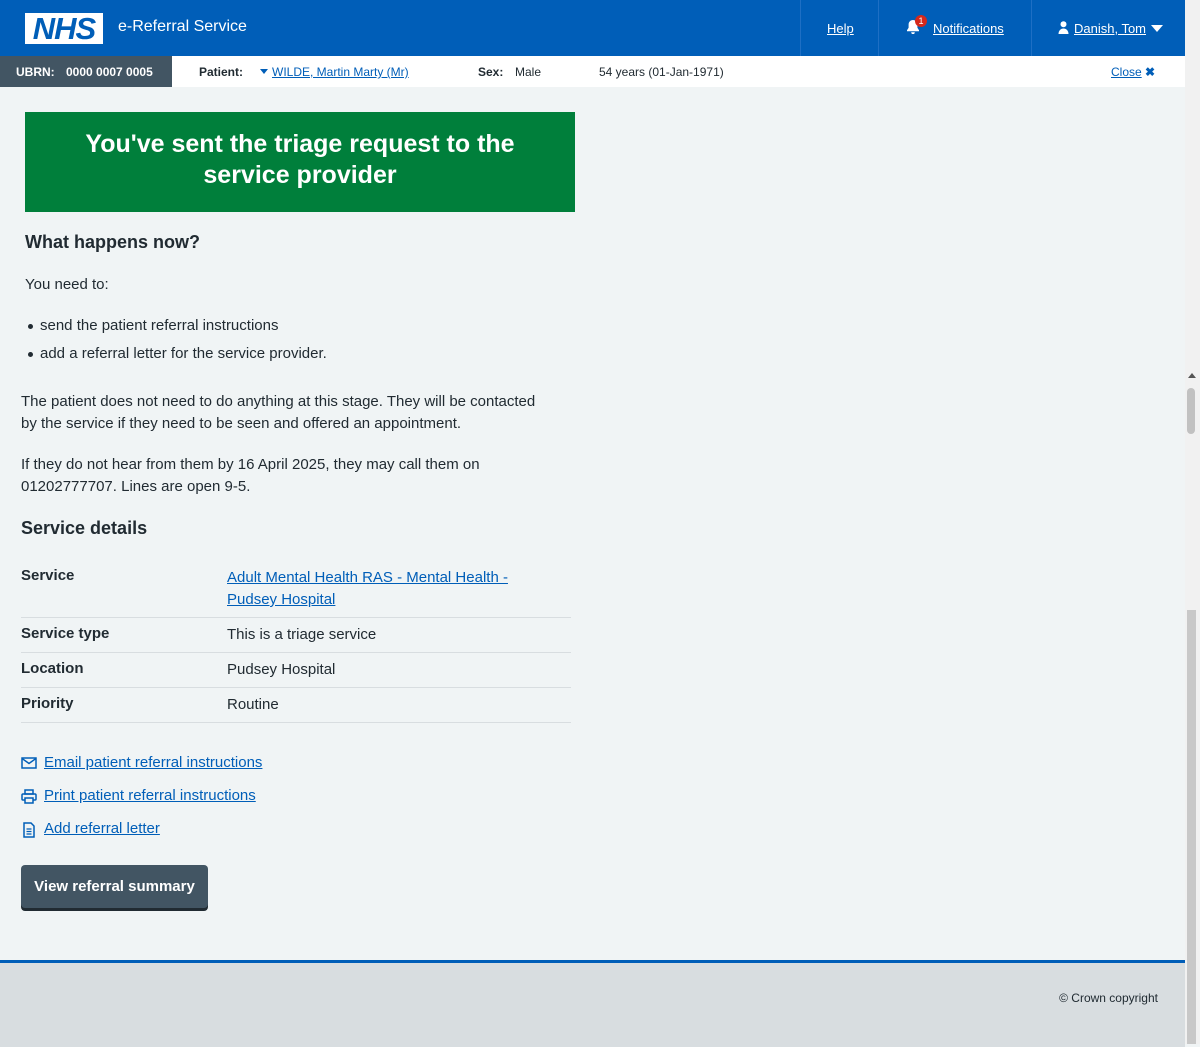 This screenshot has height=1047, width=1200. Describe the element at coordinates (661, 72) in the screenshot. I see `age-dob: 54 years (01-Jan-1971)` at that location.